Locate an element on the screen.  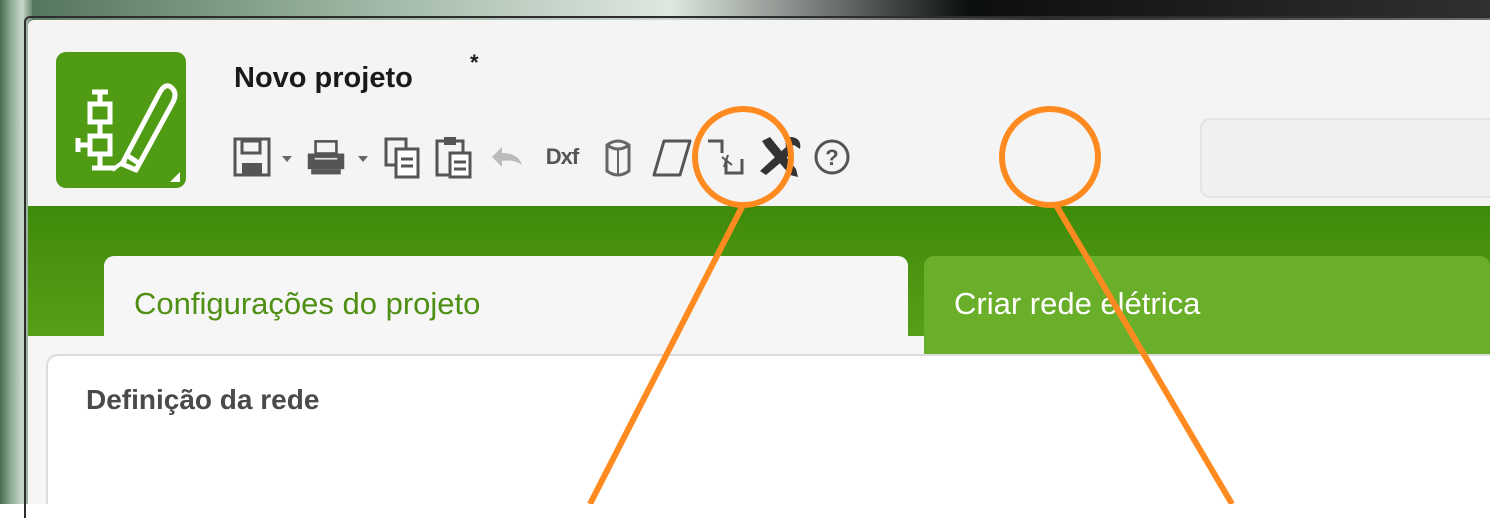
tools-button is located at coordinates (780, 157).